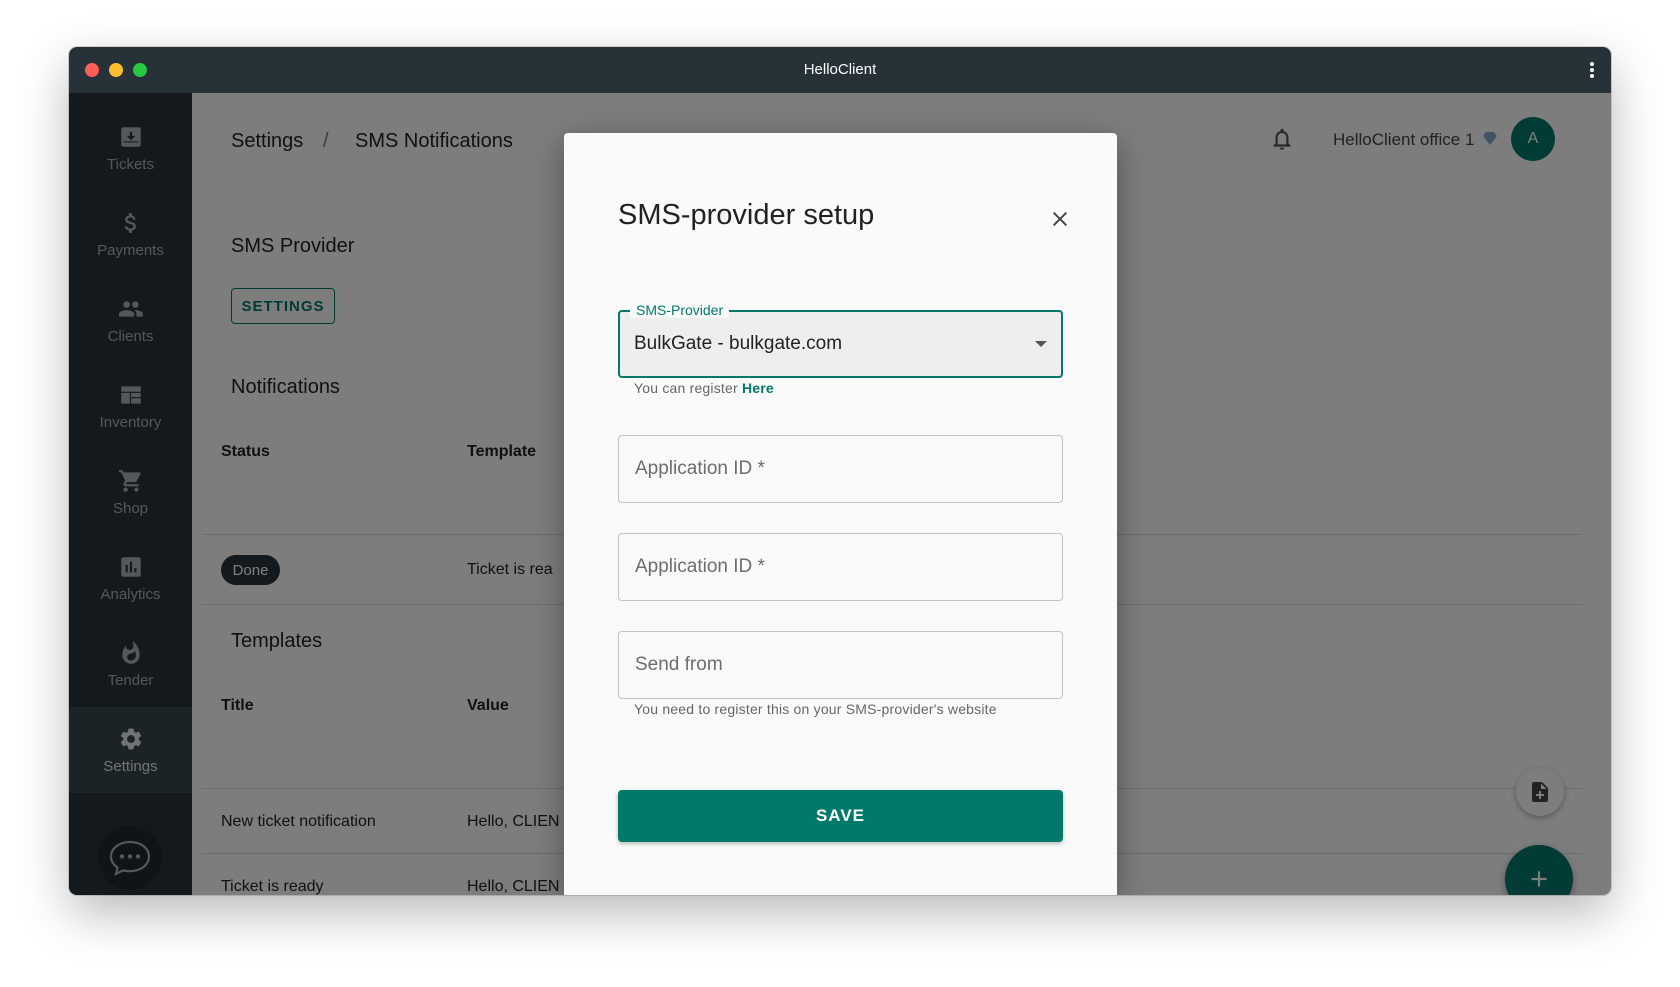 The width and height of the screenshot is (1680, 987). I want to click on dropdown-arrow-icon, so click(1041, 344).